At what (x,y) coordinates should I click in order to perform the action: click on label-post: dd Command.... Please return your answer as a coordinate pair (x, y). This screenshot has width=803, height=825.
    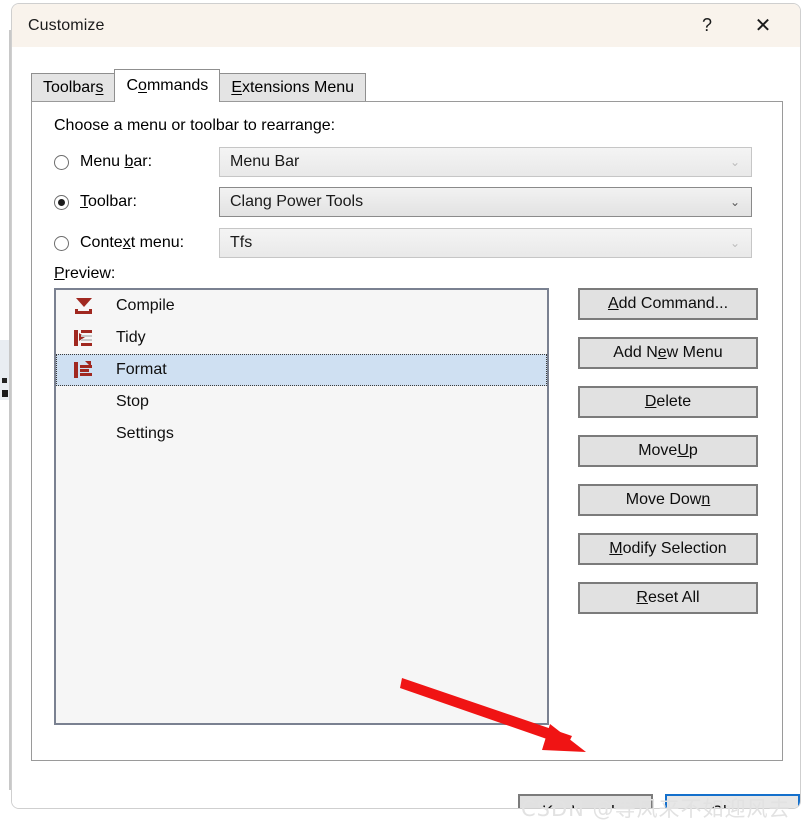
    Looking at the image, I should click on (673, 303).